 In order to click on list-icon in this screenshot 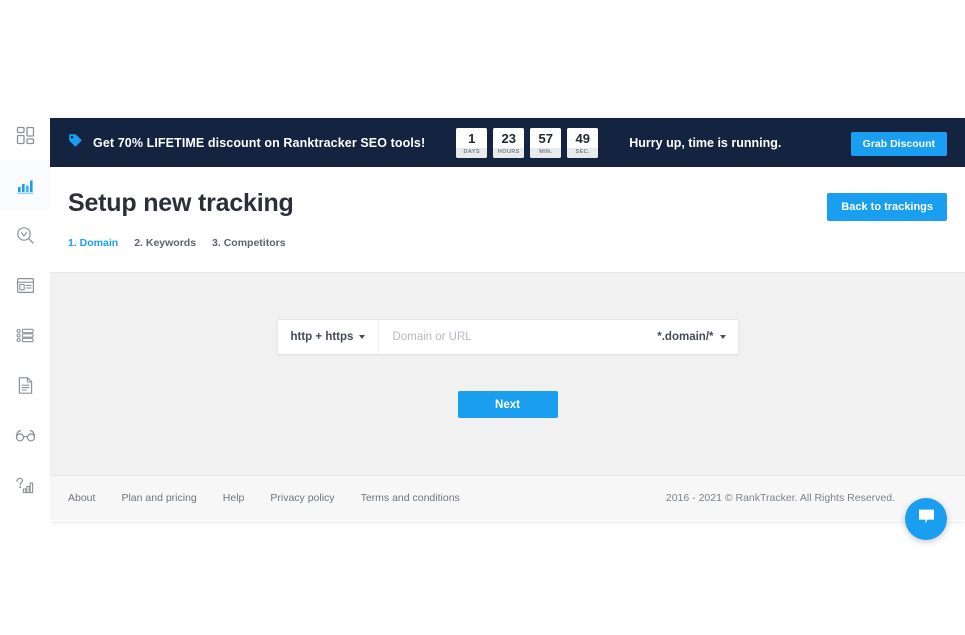, I will do `click(25, 335)`.